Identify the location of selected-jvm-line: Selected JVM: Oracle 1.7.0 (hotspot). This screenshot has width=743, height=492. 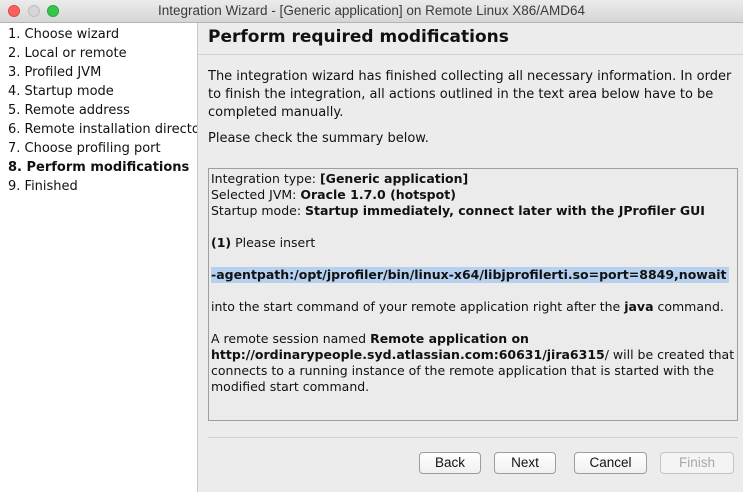
(473, 195).